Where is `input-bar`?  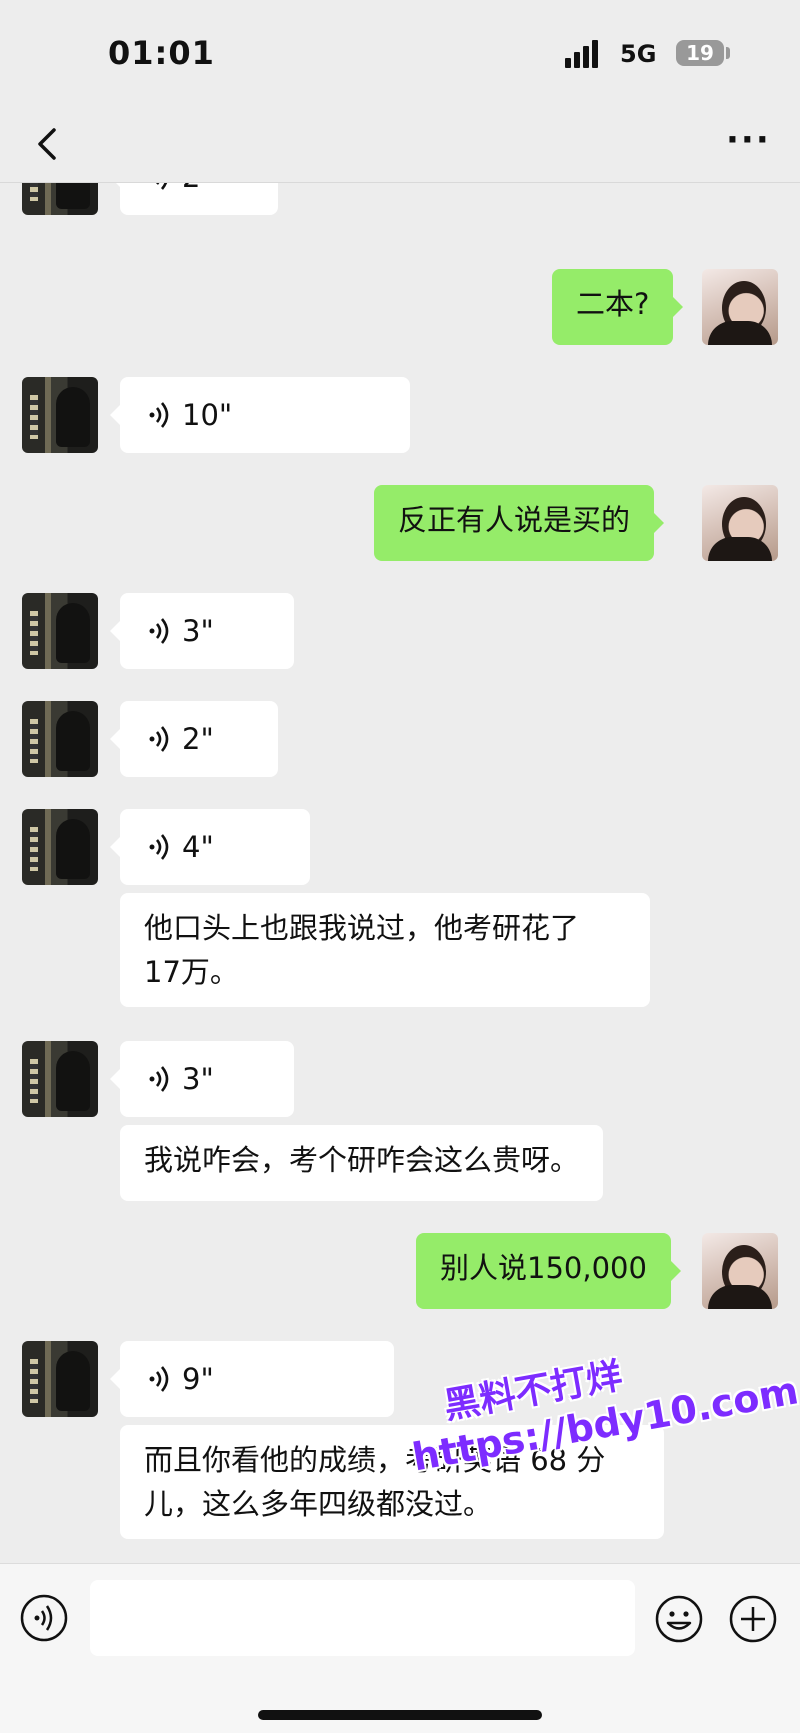
input-bar is located at coordinates (400, 1648).